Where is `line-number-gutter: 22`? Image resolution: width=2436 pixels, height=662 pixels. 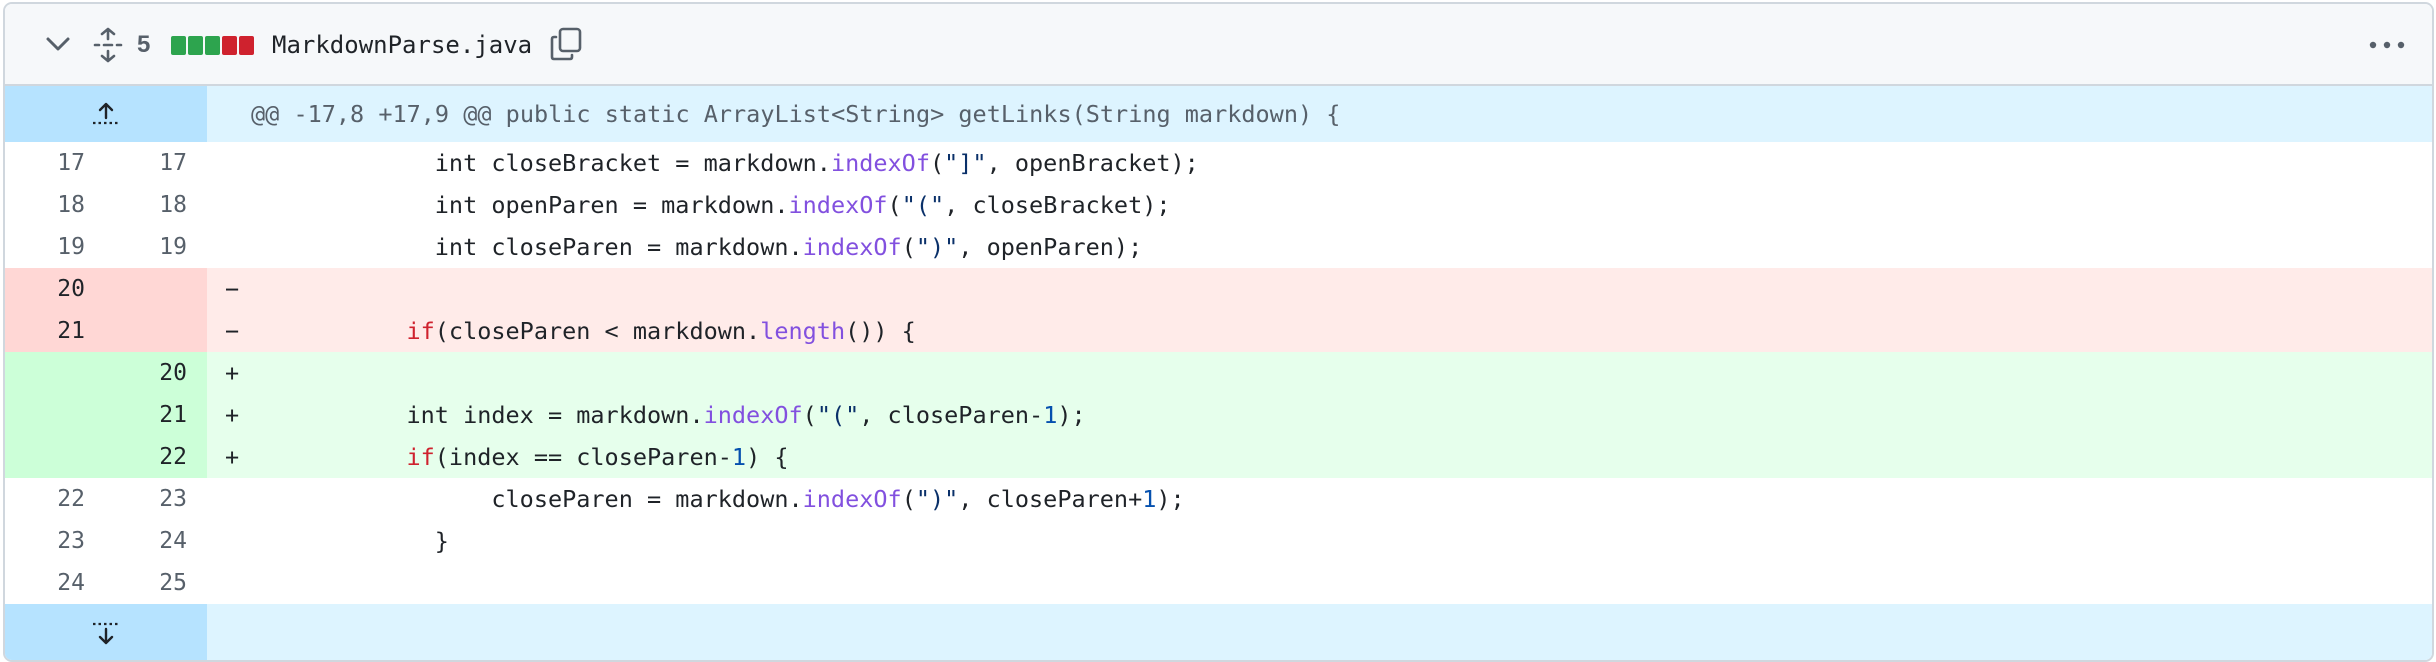 line-number-gutter: 22 is located at coordinates (106, 457).